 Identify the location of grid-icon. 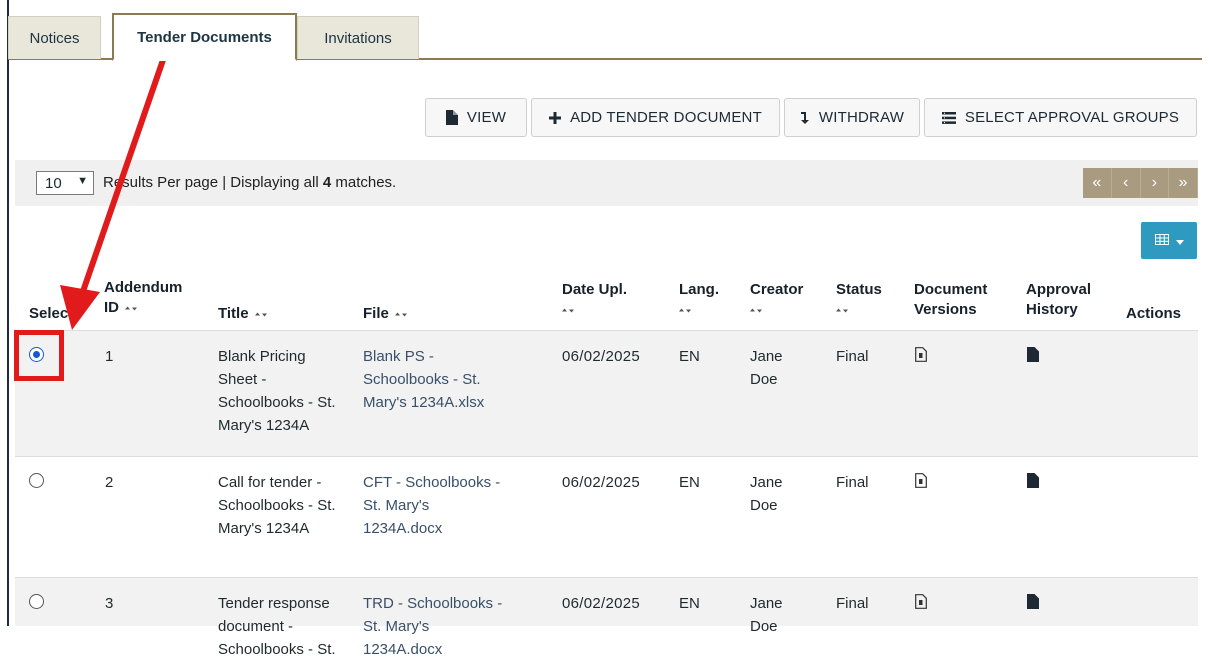
(1161, 240).